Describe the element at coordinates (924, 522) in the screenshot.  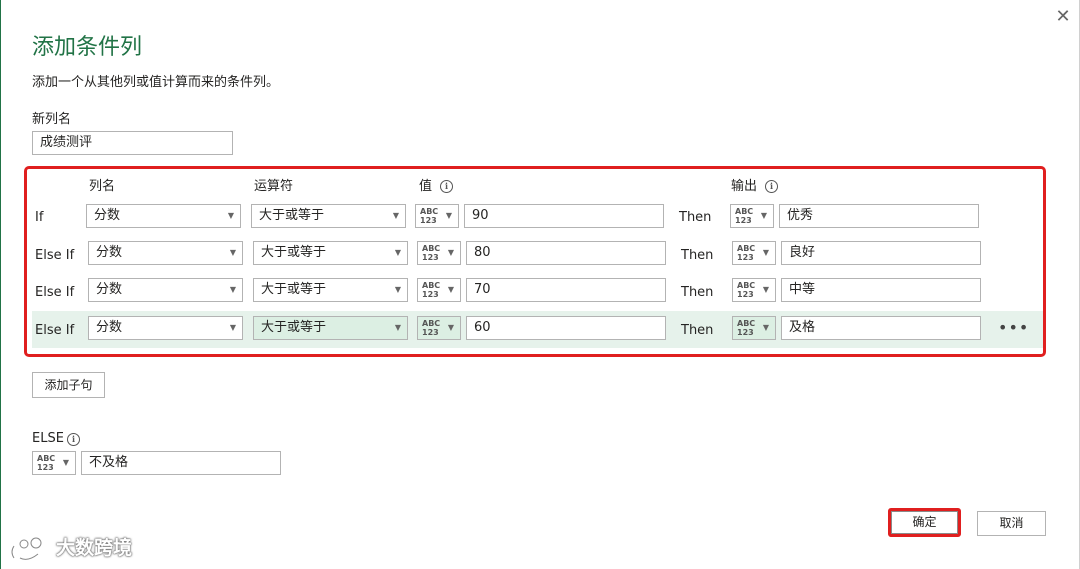
I see `ok-highlight-box` at that location.